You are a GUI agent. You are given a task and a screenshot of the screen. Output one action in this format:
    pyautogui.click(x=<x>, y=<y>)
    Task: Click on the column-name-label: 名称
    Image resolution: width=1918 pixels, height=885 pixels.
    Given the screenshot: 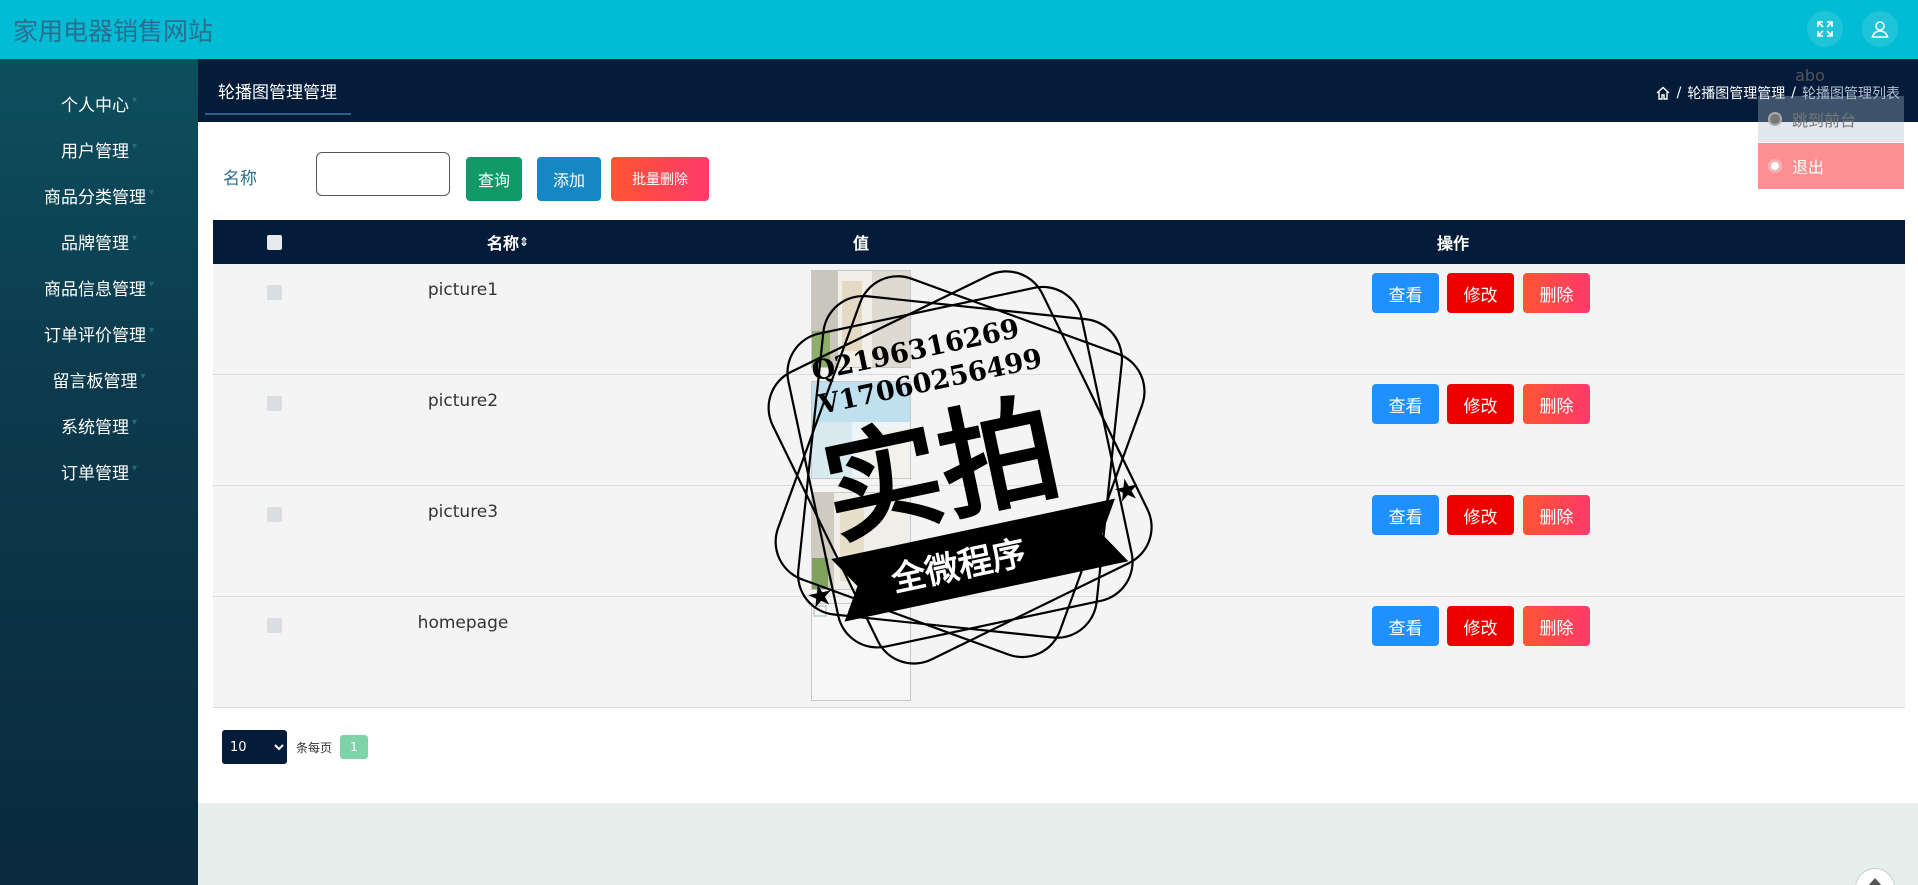 What is the action you would take?
    pyautogui.click(x=502, y=243)
    